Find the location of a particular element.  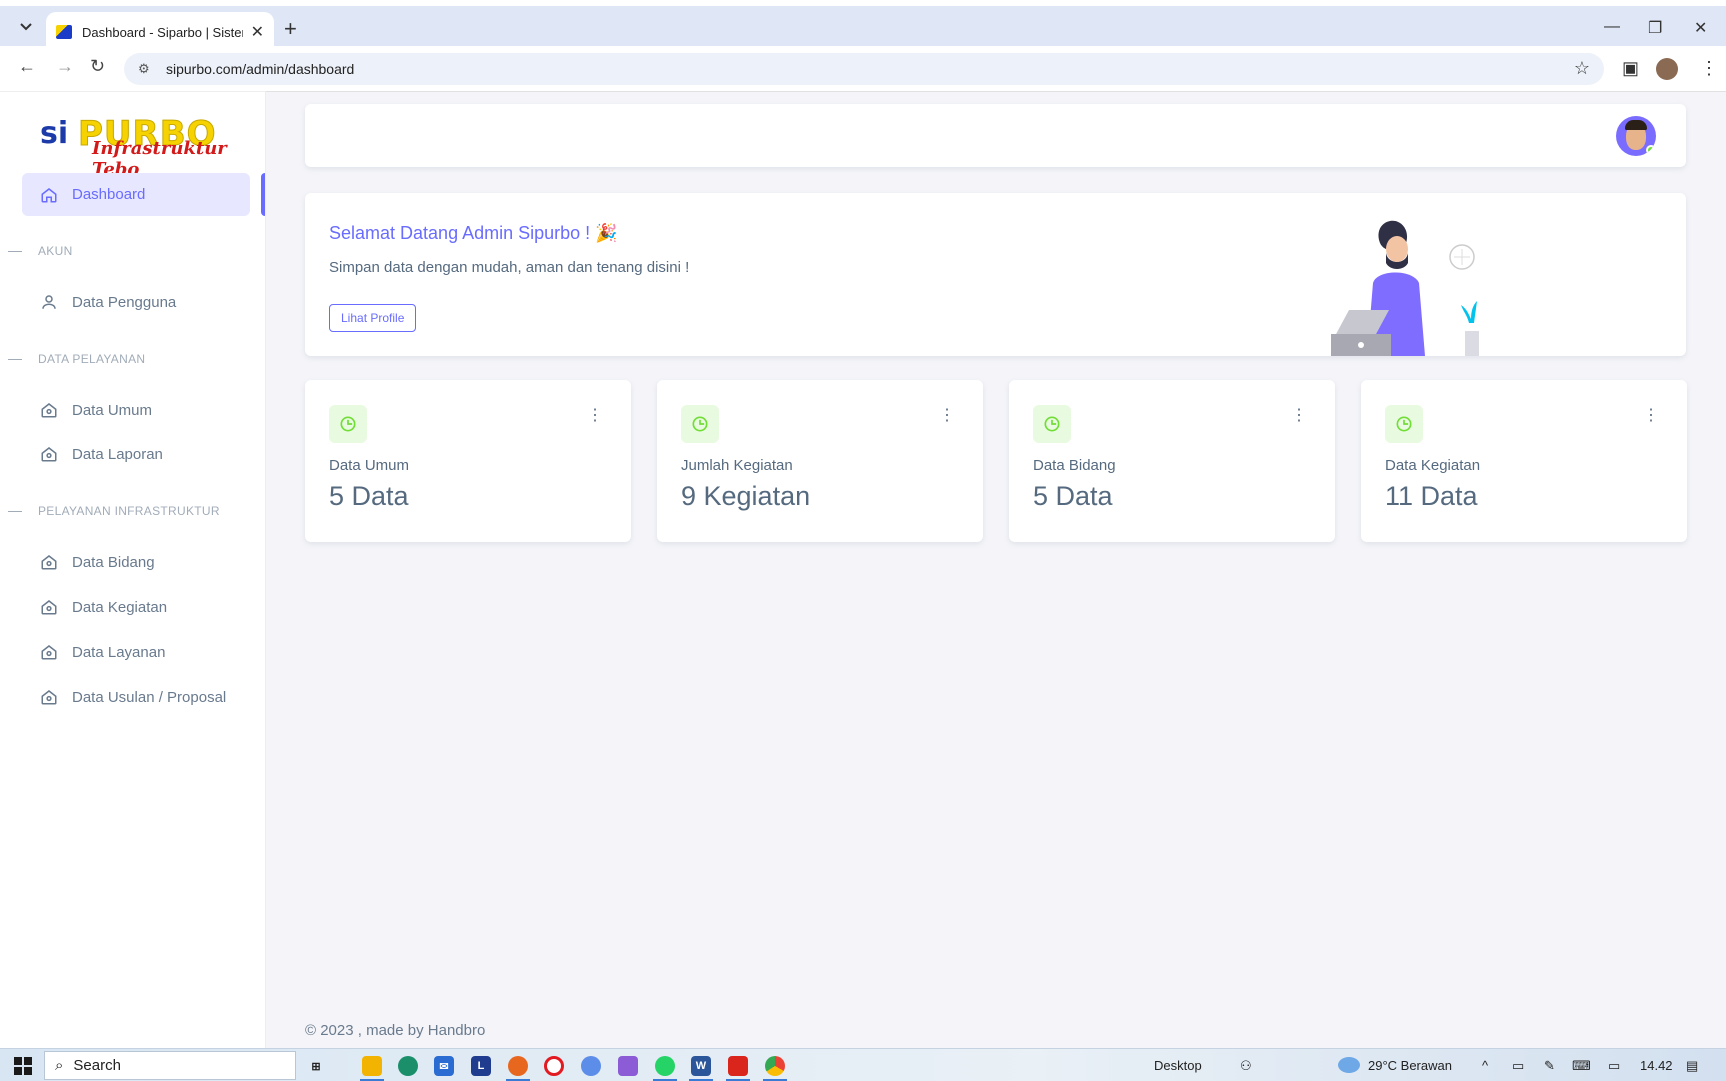

man-with-laptop-illustration is located at coordinates (1405, 288).